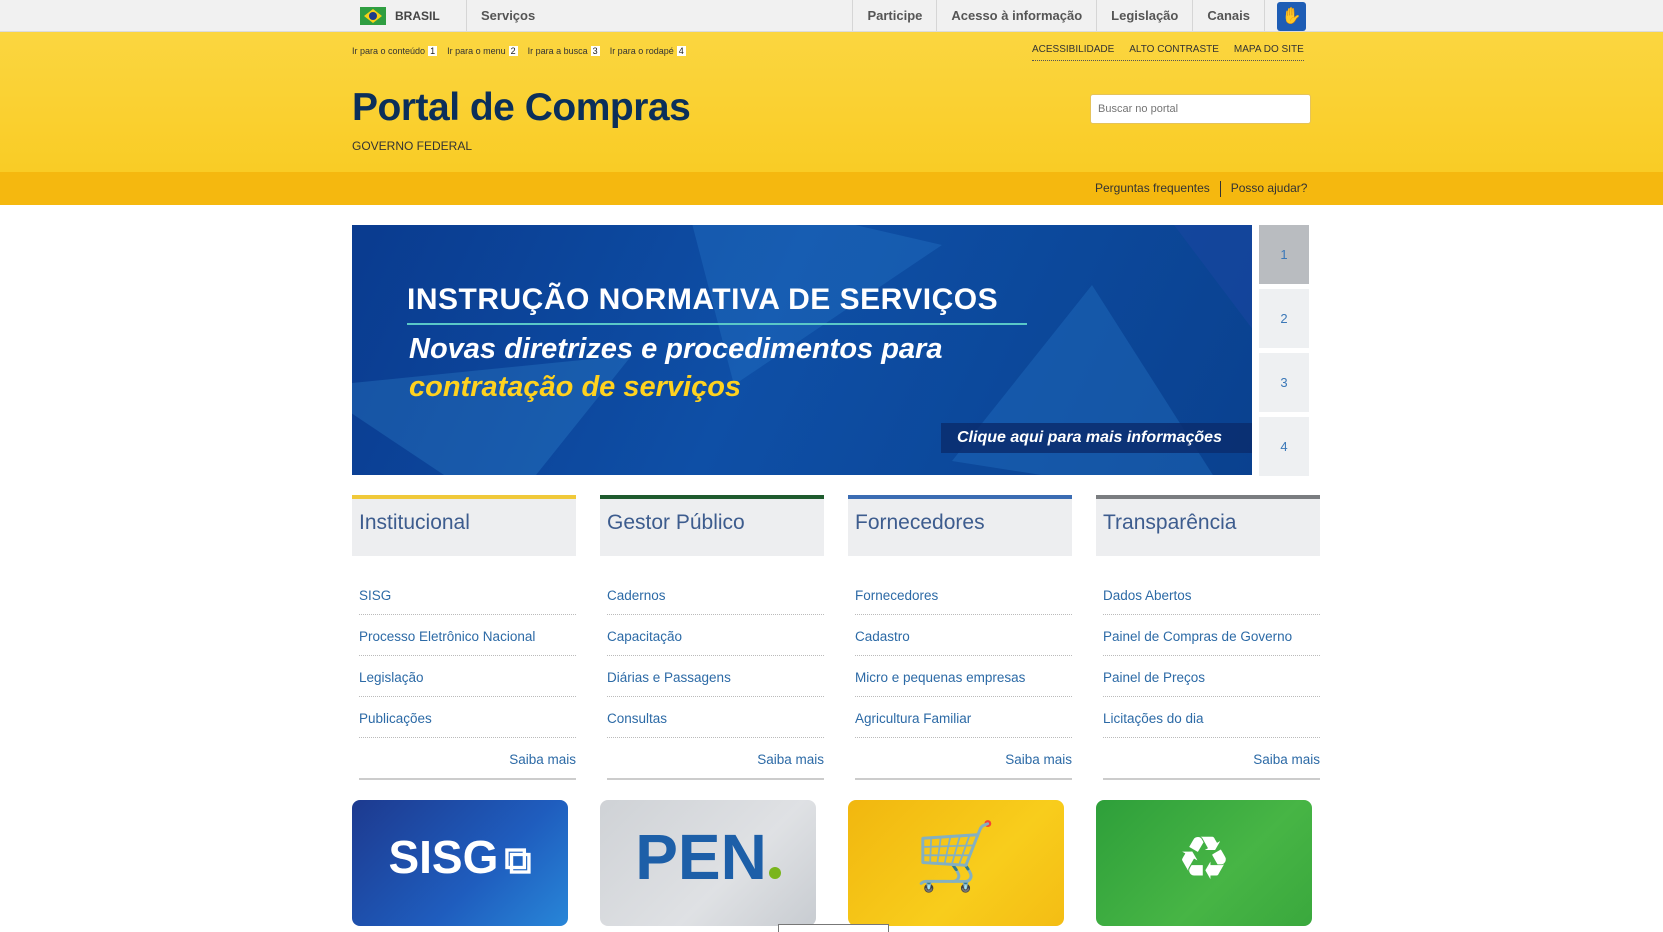  What do you see at coordinates (1211, 676) in the screenshot?
I see `list-item: Painel de Preços` at bounding box center [1211, 676].